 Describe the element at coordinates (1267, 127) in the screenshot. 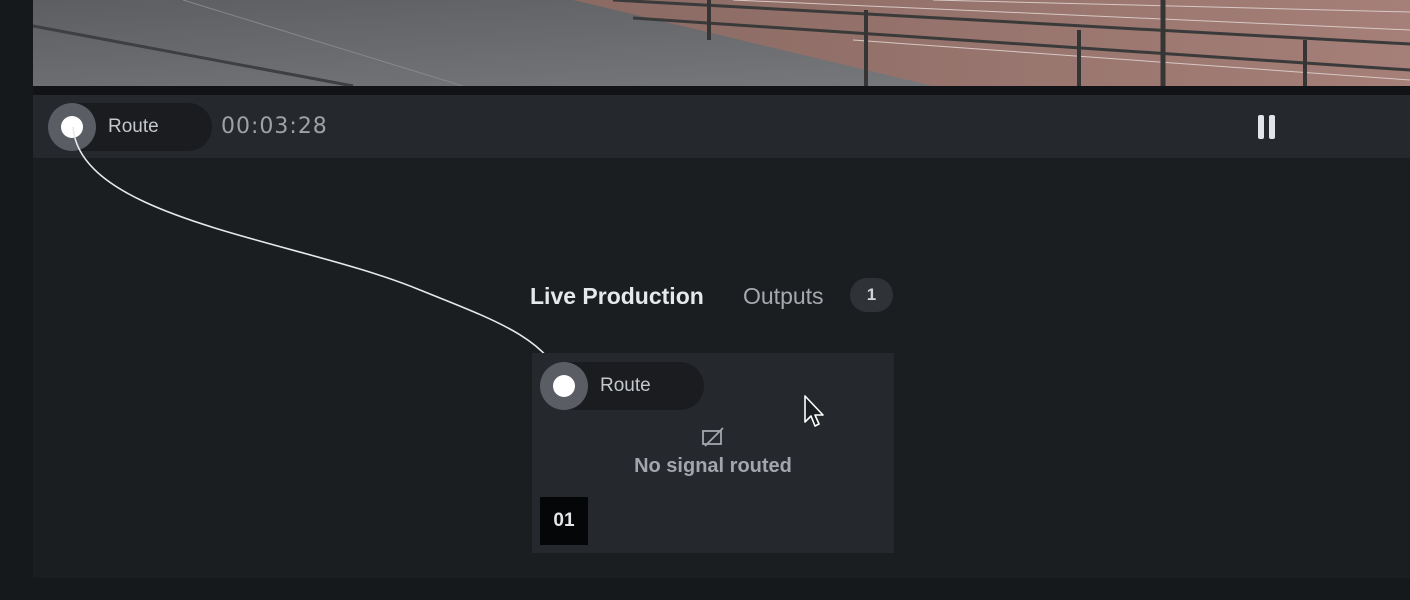

I see `pause-button` at that location.